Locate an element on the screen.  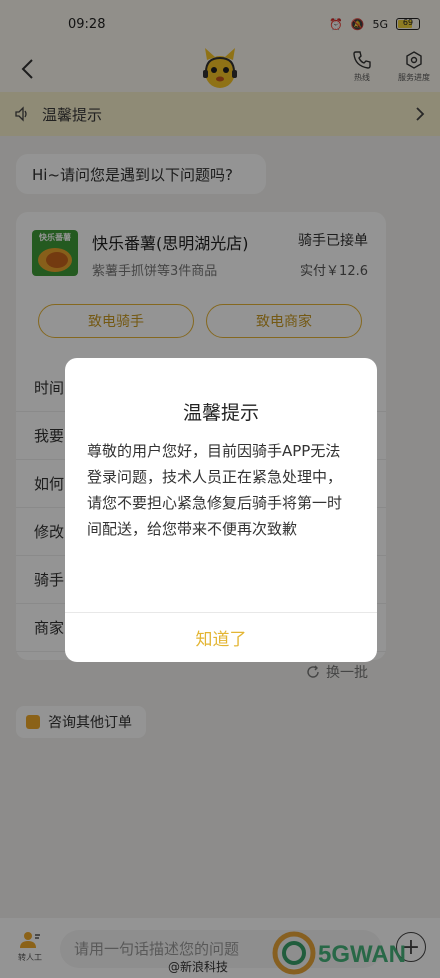
dialog-title: 温馨提示 is located at coordinates (220, 413).